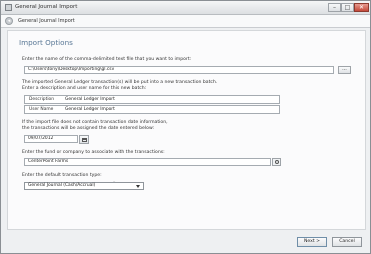  I want to click on section-title: Import Options, so click(46, 42).